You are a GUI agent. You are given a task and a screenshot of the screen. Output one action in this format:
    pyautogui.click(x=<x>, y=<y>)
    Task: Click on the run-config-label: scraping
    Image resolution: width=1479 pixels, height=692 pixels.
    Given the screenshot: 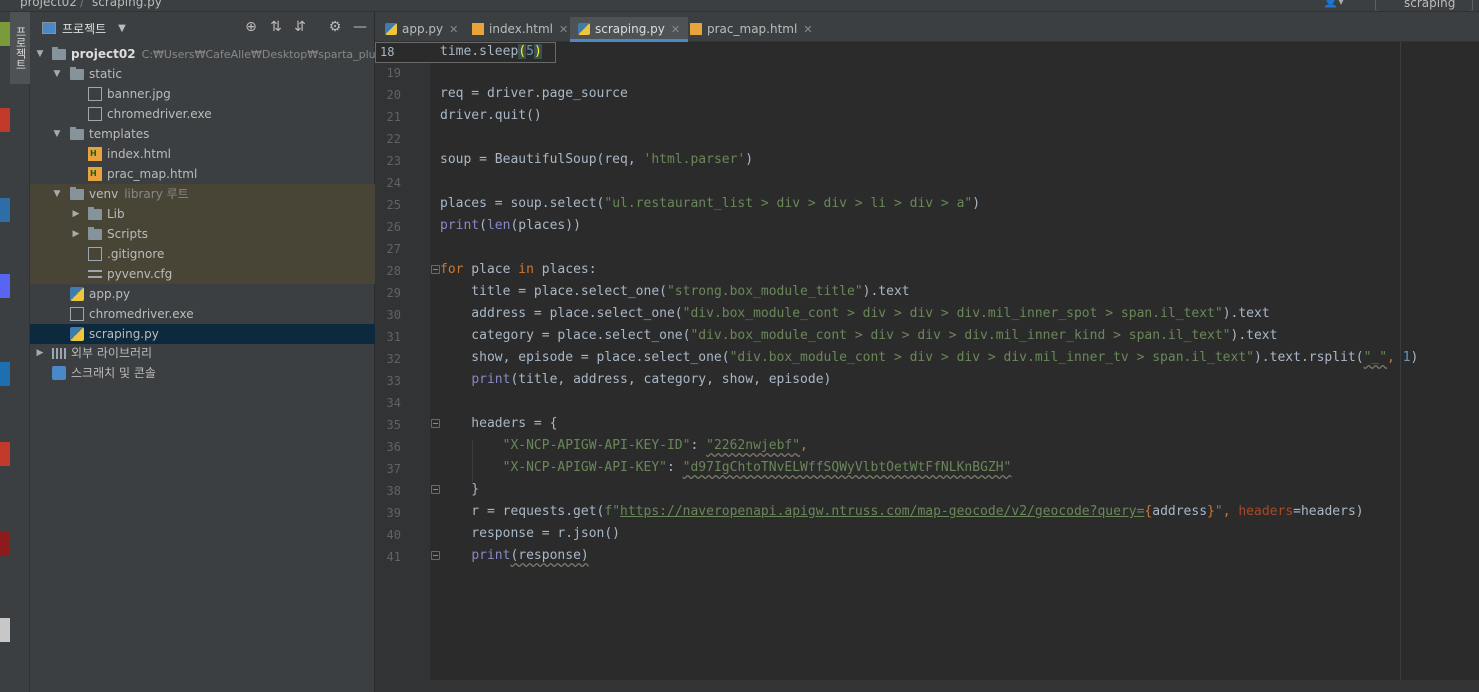 What is the action you would take?
    pyautogui.click(x=1430, y=5)
    